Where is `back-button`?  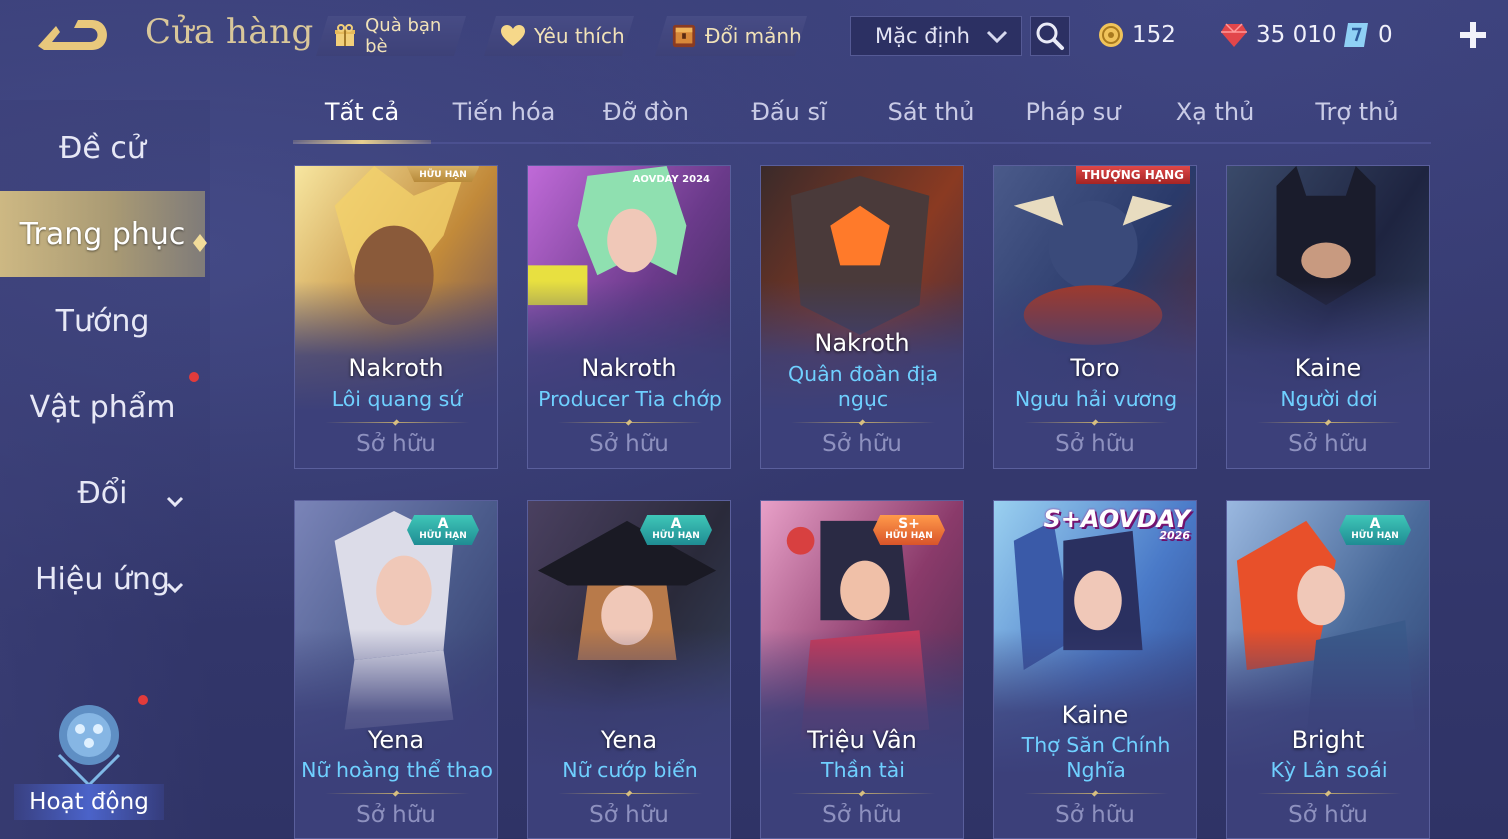 back-button is located at coordinates (73, 35).